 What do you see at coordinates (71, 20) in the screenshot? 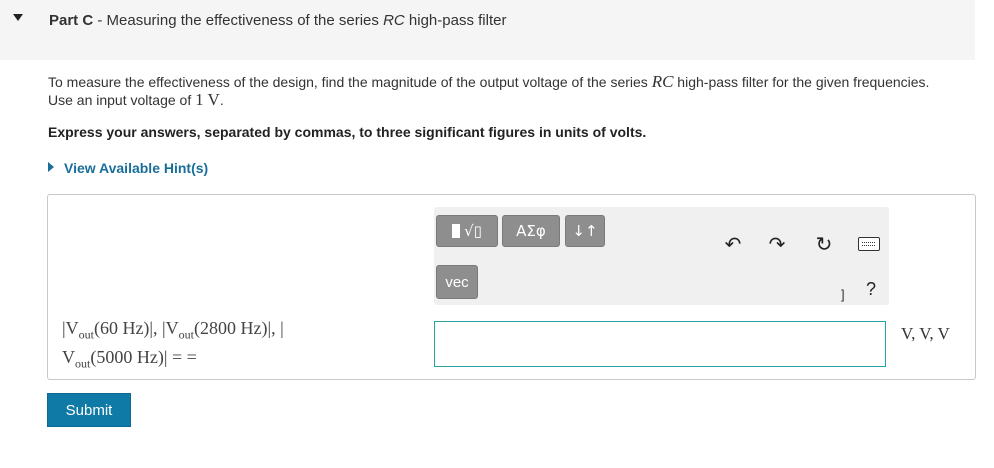
I see `part-label: Part C` at bounding box center [71, 20].